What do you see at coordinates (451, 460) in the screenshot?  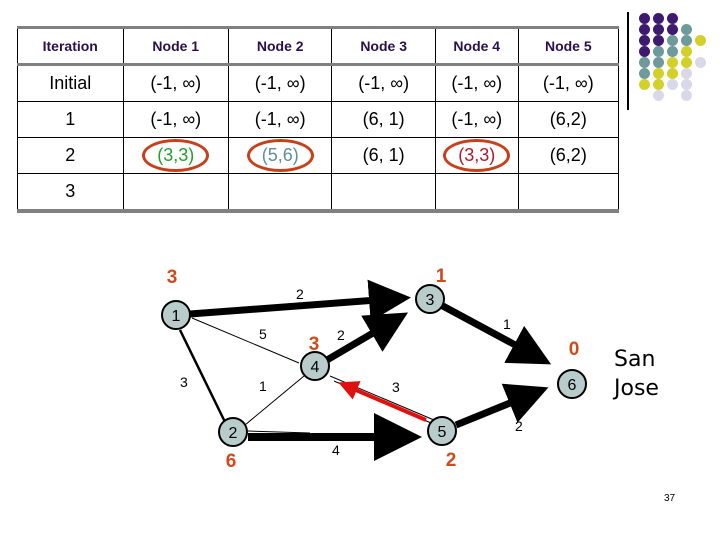 I see `node-distance: 2` at bounding box center [451, 460].